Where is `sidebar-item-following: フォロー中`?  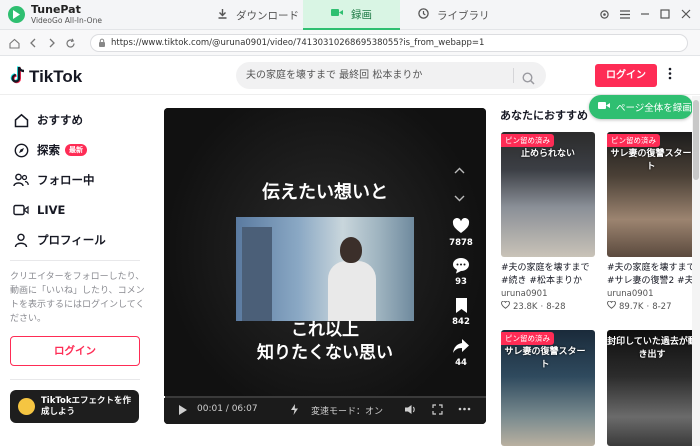 sidebar-item-following: フォロー中 is located at coordinates (53, 180).